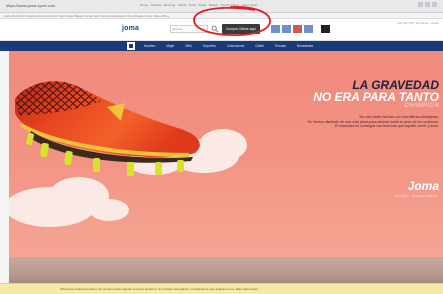 Image resolution: width=443 pixels, height=294 pixels. Describe the element at coordinates (325, 29) in the screenshot. I see `cart-icon` at that location.